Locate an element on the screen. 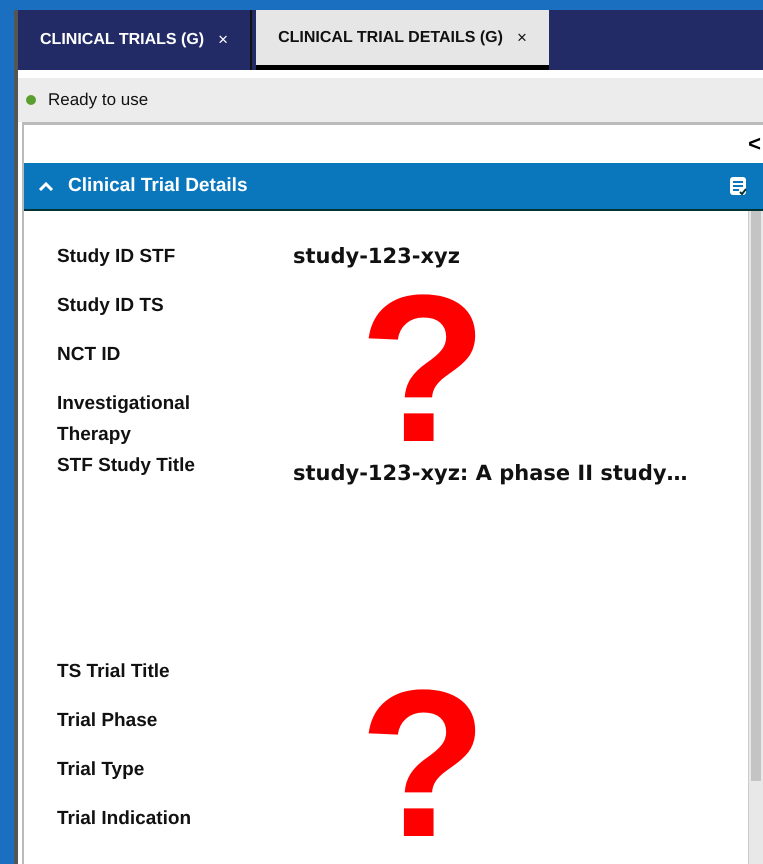  collapse-button: < is located at coordinates (754, 144).